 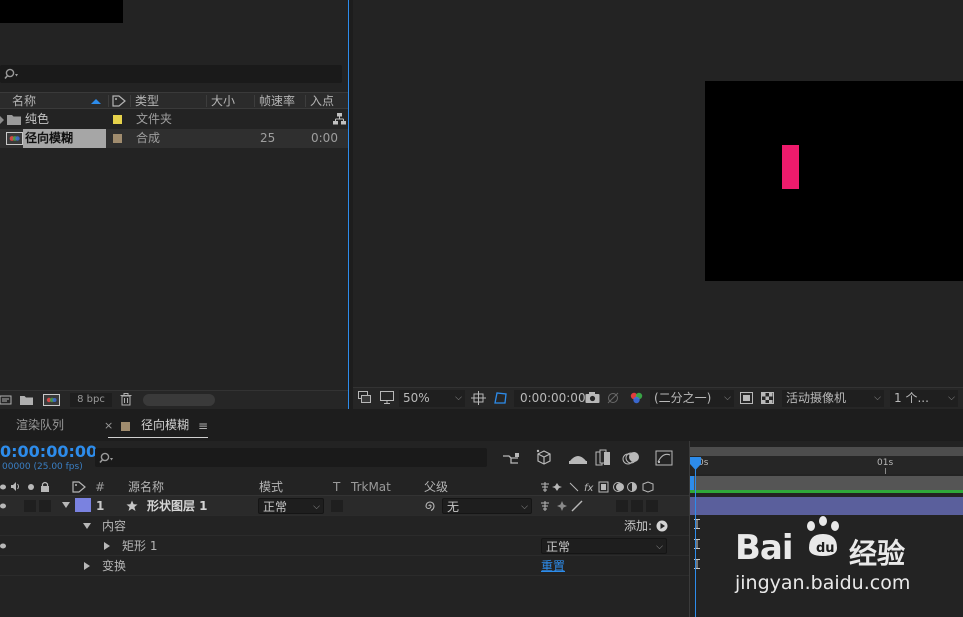 What do you see at coordinates (746, 398) in the screenshot?
I see `fast-previews-icon` at bounding box center [746, 398].